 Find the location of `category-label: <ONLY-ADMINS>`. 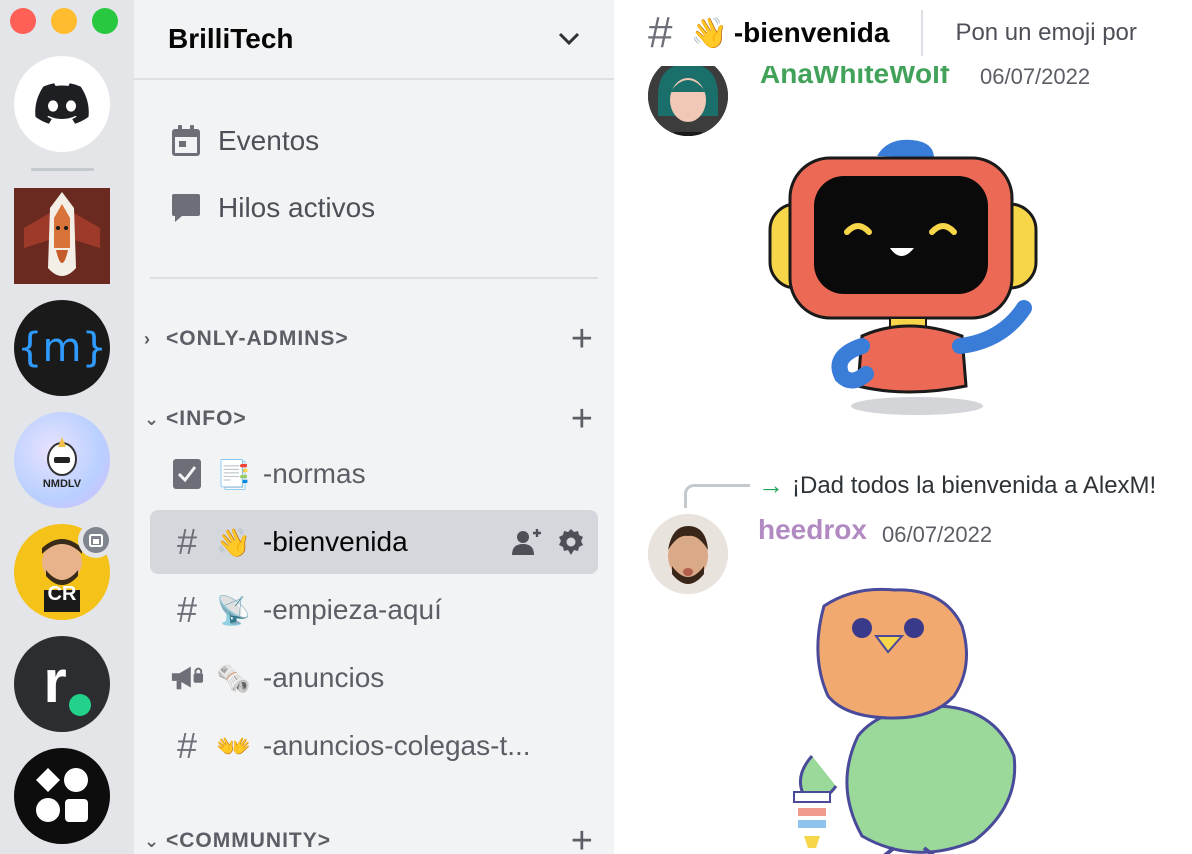

category-label: <ONLY-ADMINS> is located at coordinates (257, 338).